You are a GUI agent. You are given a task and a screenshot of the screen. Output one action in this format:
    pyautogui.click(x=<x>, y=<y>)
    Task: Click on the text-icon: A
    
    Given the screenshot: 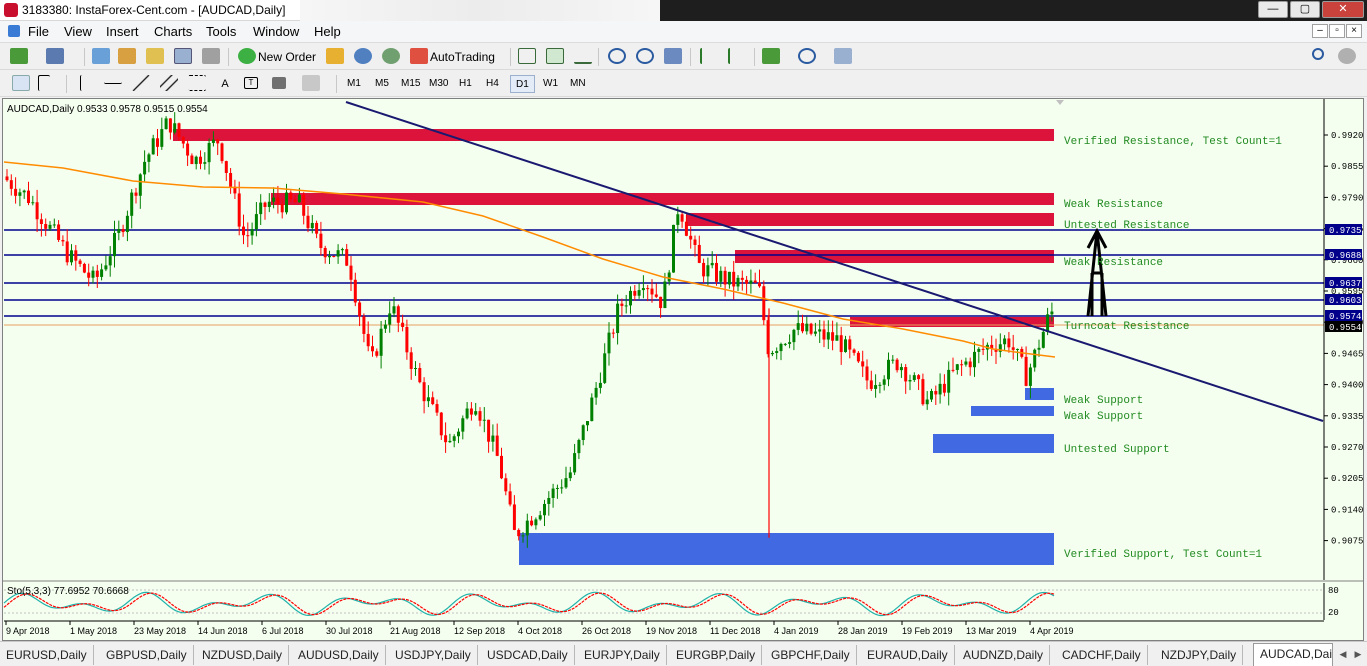 What is the action you would take?
    pyautogui.click(x=225, y=84)
    